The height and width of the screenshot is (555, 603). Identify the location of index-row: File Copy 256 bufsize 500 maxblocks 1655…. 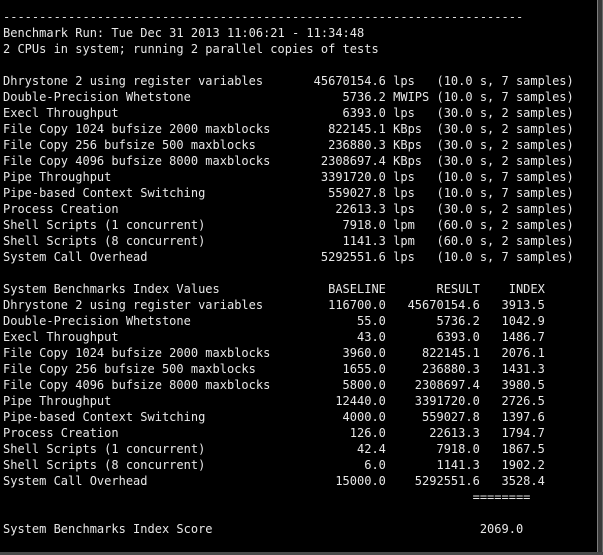
(274, 369).